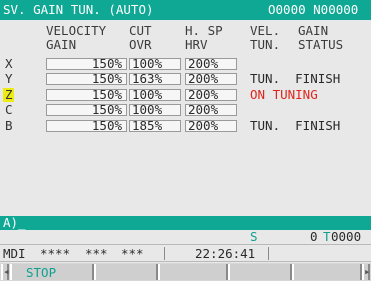 This screenshot has height=281, width=371. Describe the element at coordinates (265, 30) in the screenshot. I see `col-vel-header-1: VEL.` at that location.